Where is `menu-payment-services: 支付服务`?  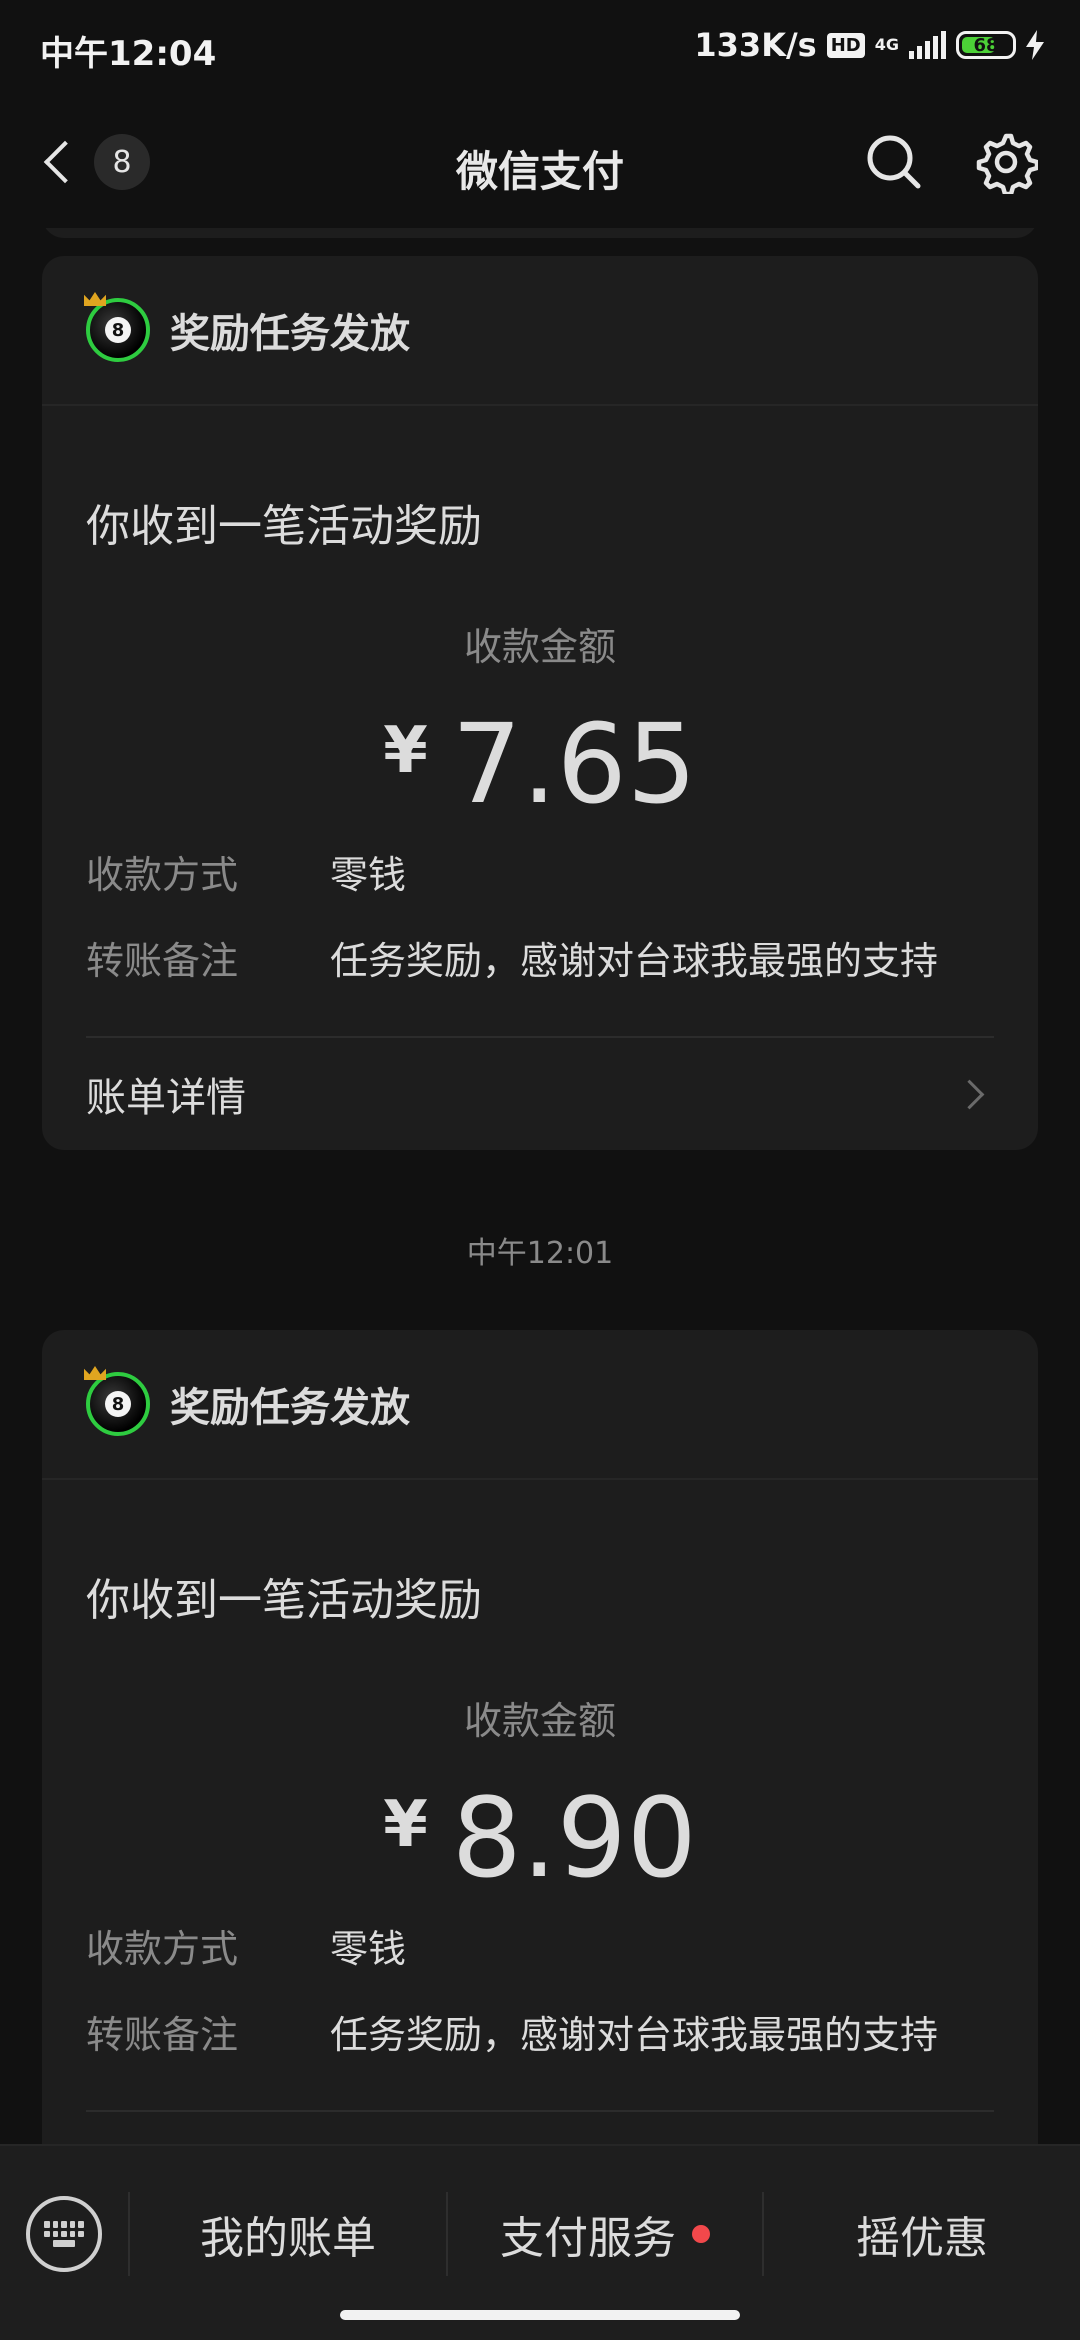 menu-payment-services: 支付服务 is located at coordinates (605, 2234).